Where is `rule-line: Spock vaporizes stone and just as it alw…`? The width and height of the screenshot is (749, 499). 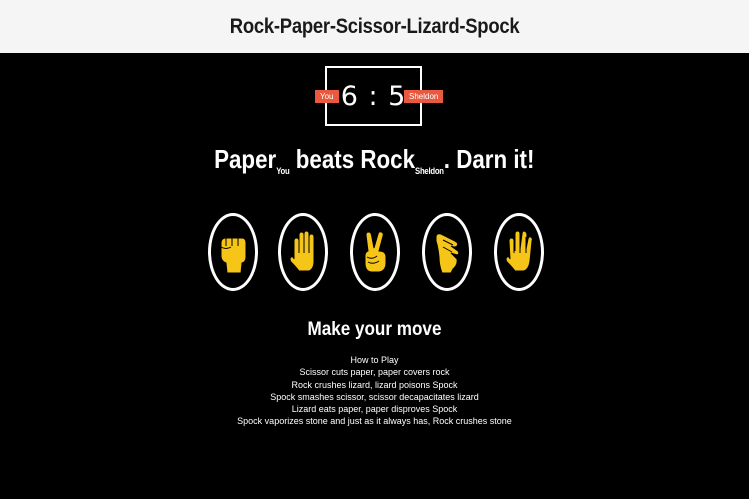 rule-line: Spock vaporizes stone and just as it alw… is located at coordinates (374, 421).